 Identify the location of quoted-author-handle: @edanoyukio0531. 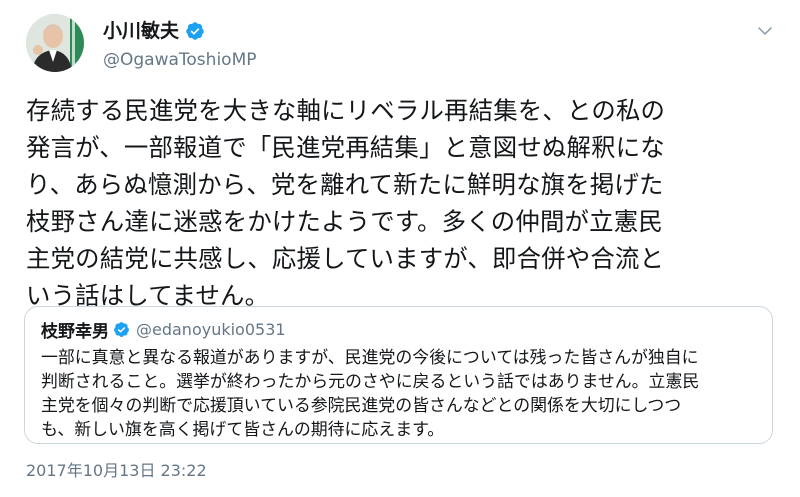
(211, 329).